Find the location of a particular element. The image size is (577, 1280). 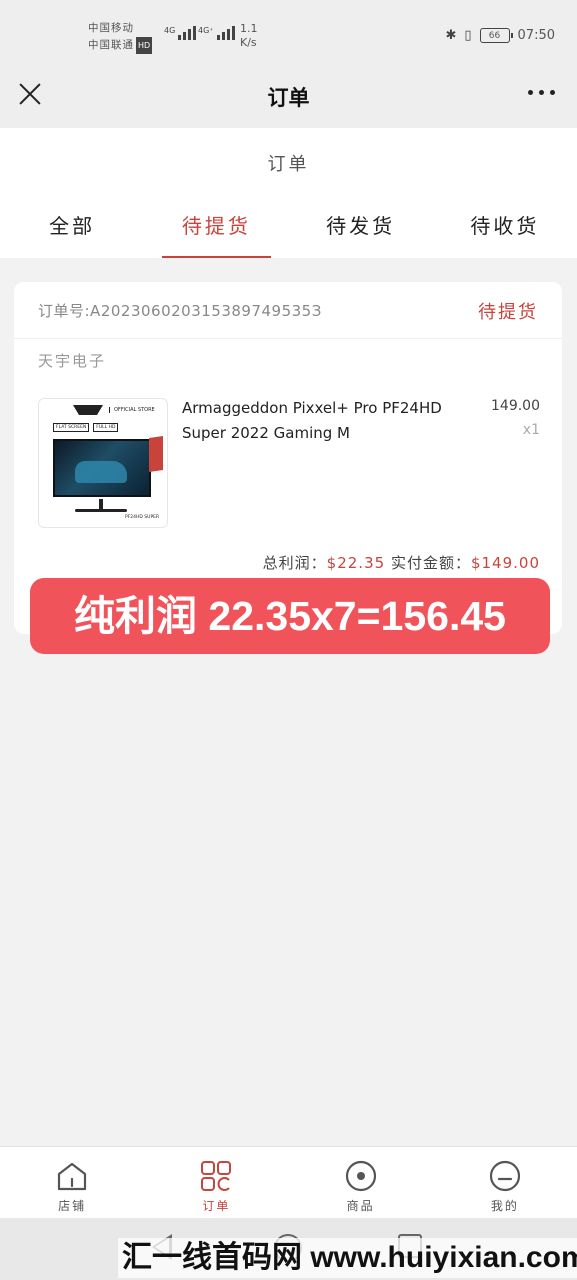

order-number: 订单号:A202306020315389749535З is located at coordinates (180, 311).